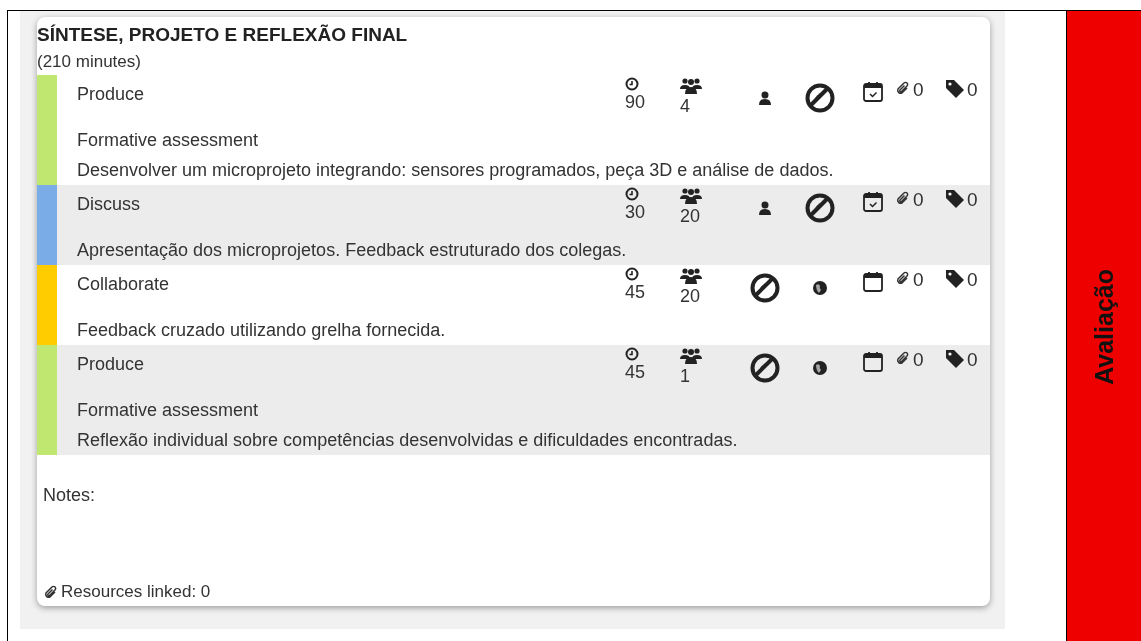 Image resolution: width=1141 pixels, height=641 pixels. Describe the element at coordinates (89, 62) in the screenshot. I see `section-duration: (210 minutes)` at that location.